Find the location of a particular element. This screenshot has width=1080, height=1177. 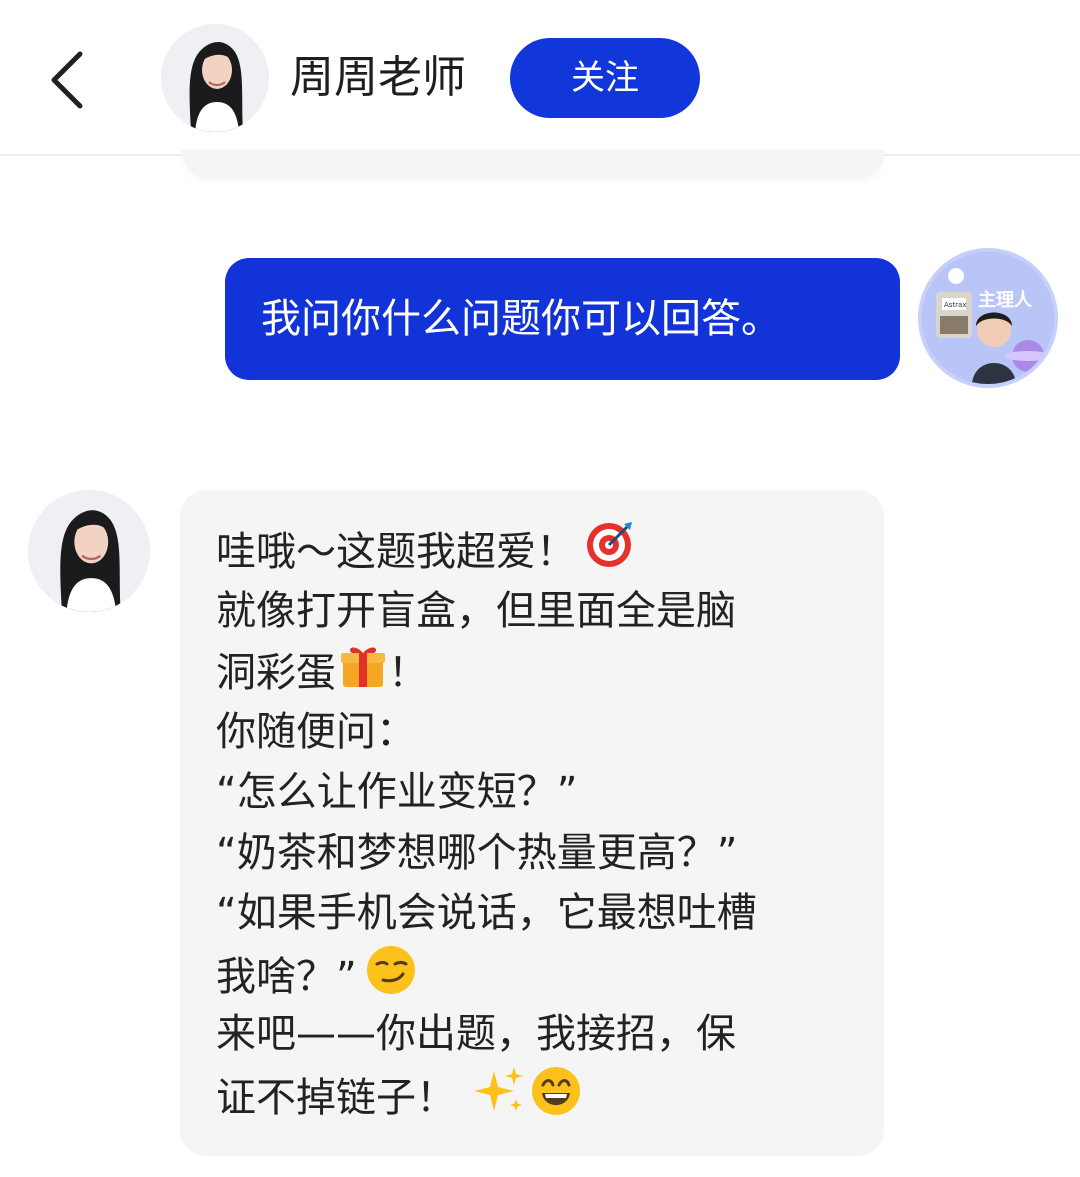

user-avatar: Astrax 主理人 is located at coordinates (988, 318).